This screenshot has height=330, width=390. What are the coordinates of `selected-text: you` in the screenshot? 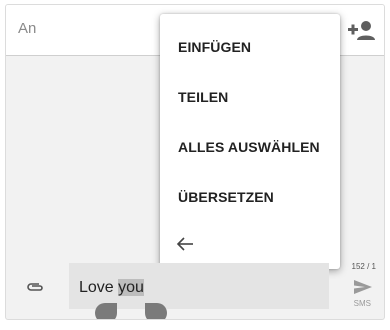 It's located at (131, 287).